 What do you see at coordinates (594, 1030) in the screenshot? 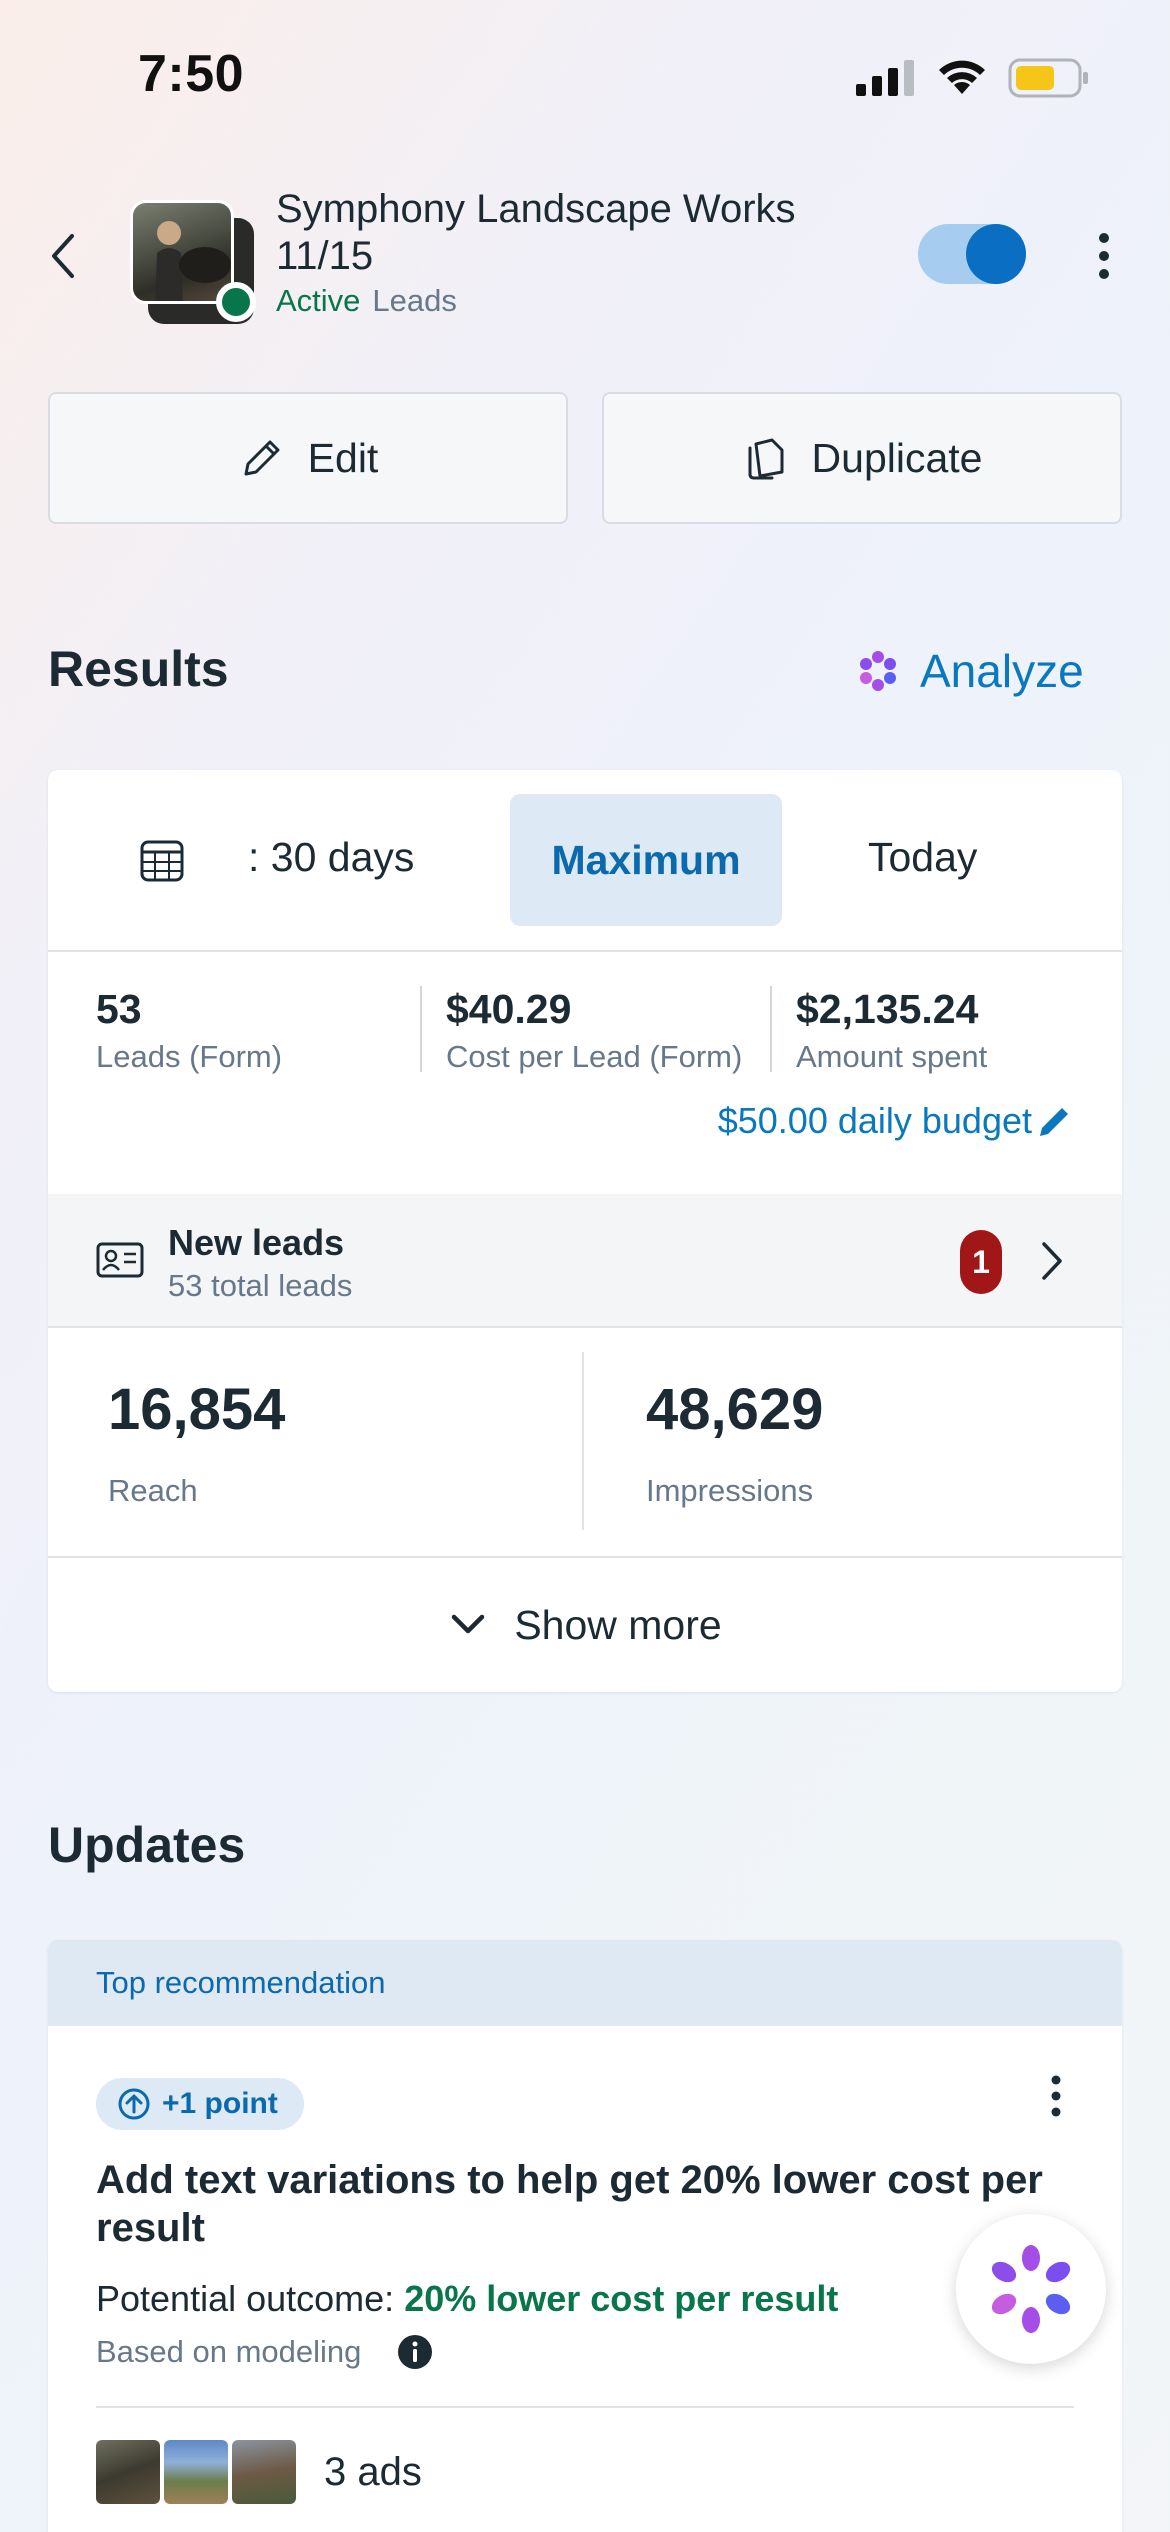
I see `metric-cost-per-lead: $40.29 Cost per Lead (Form)` at bounding box center [594, 1030].